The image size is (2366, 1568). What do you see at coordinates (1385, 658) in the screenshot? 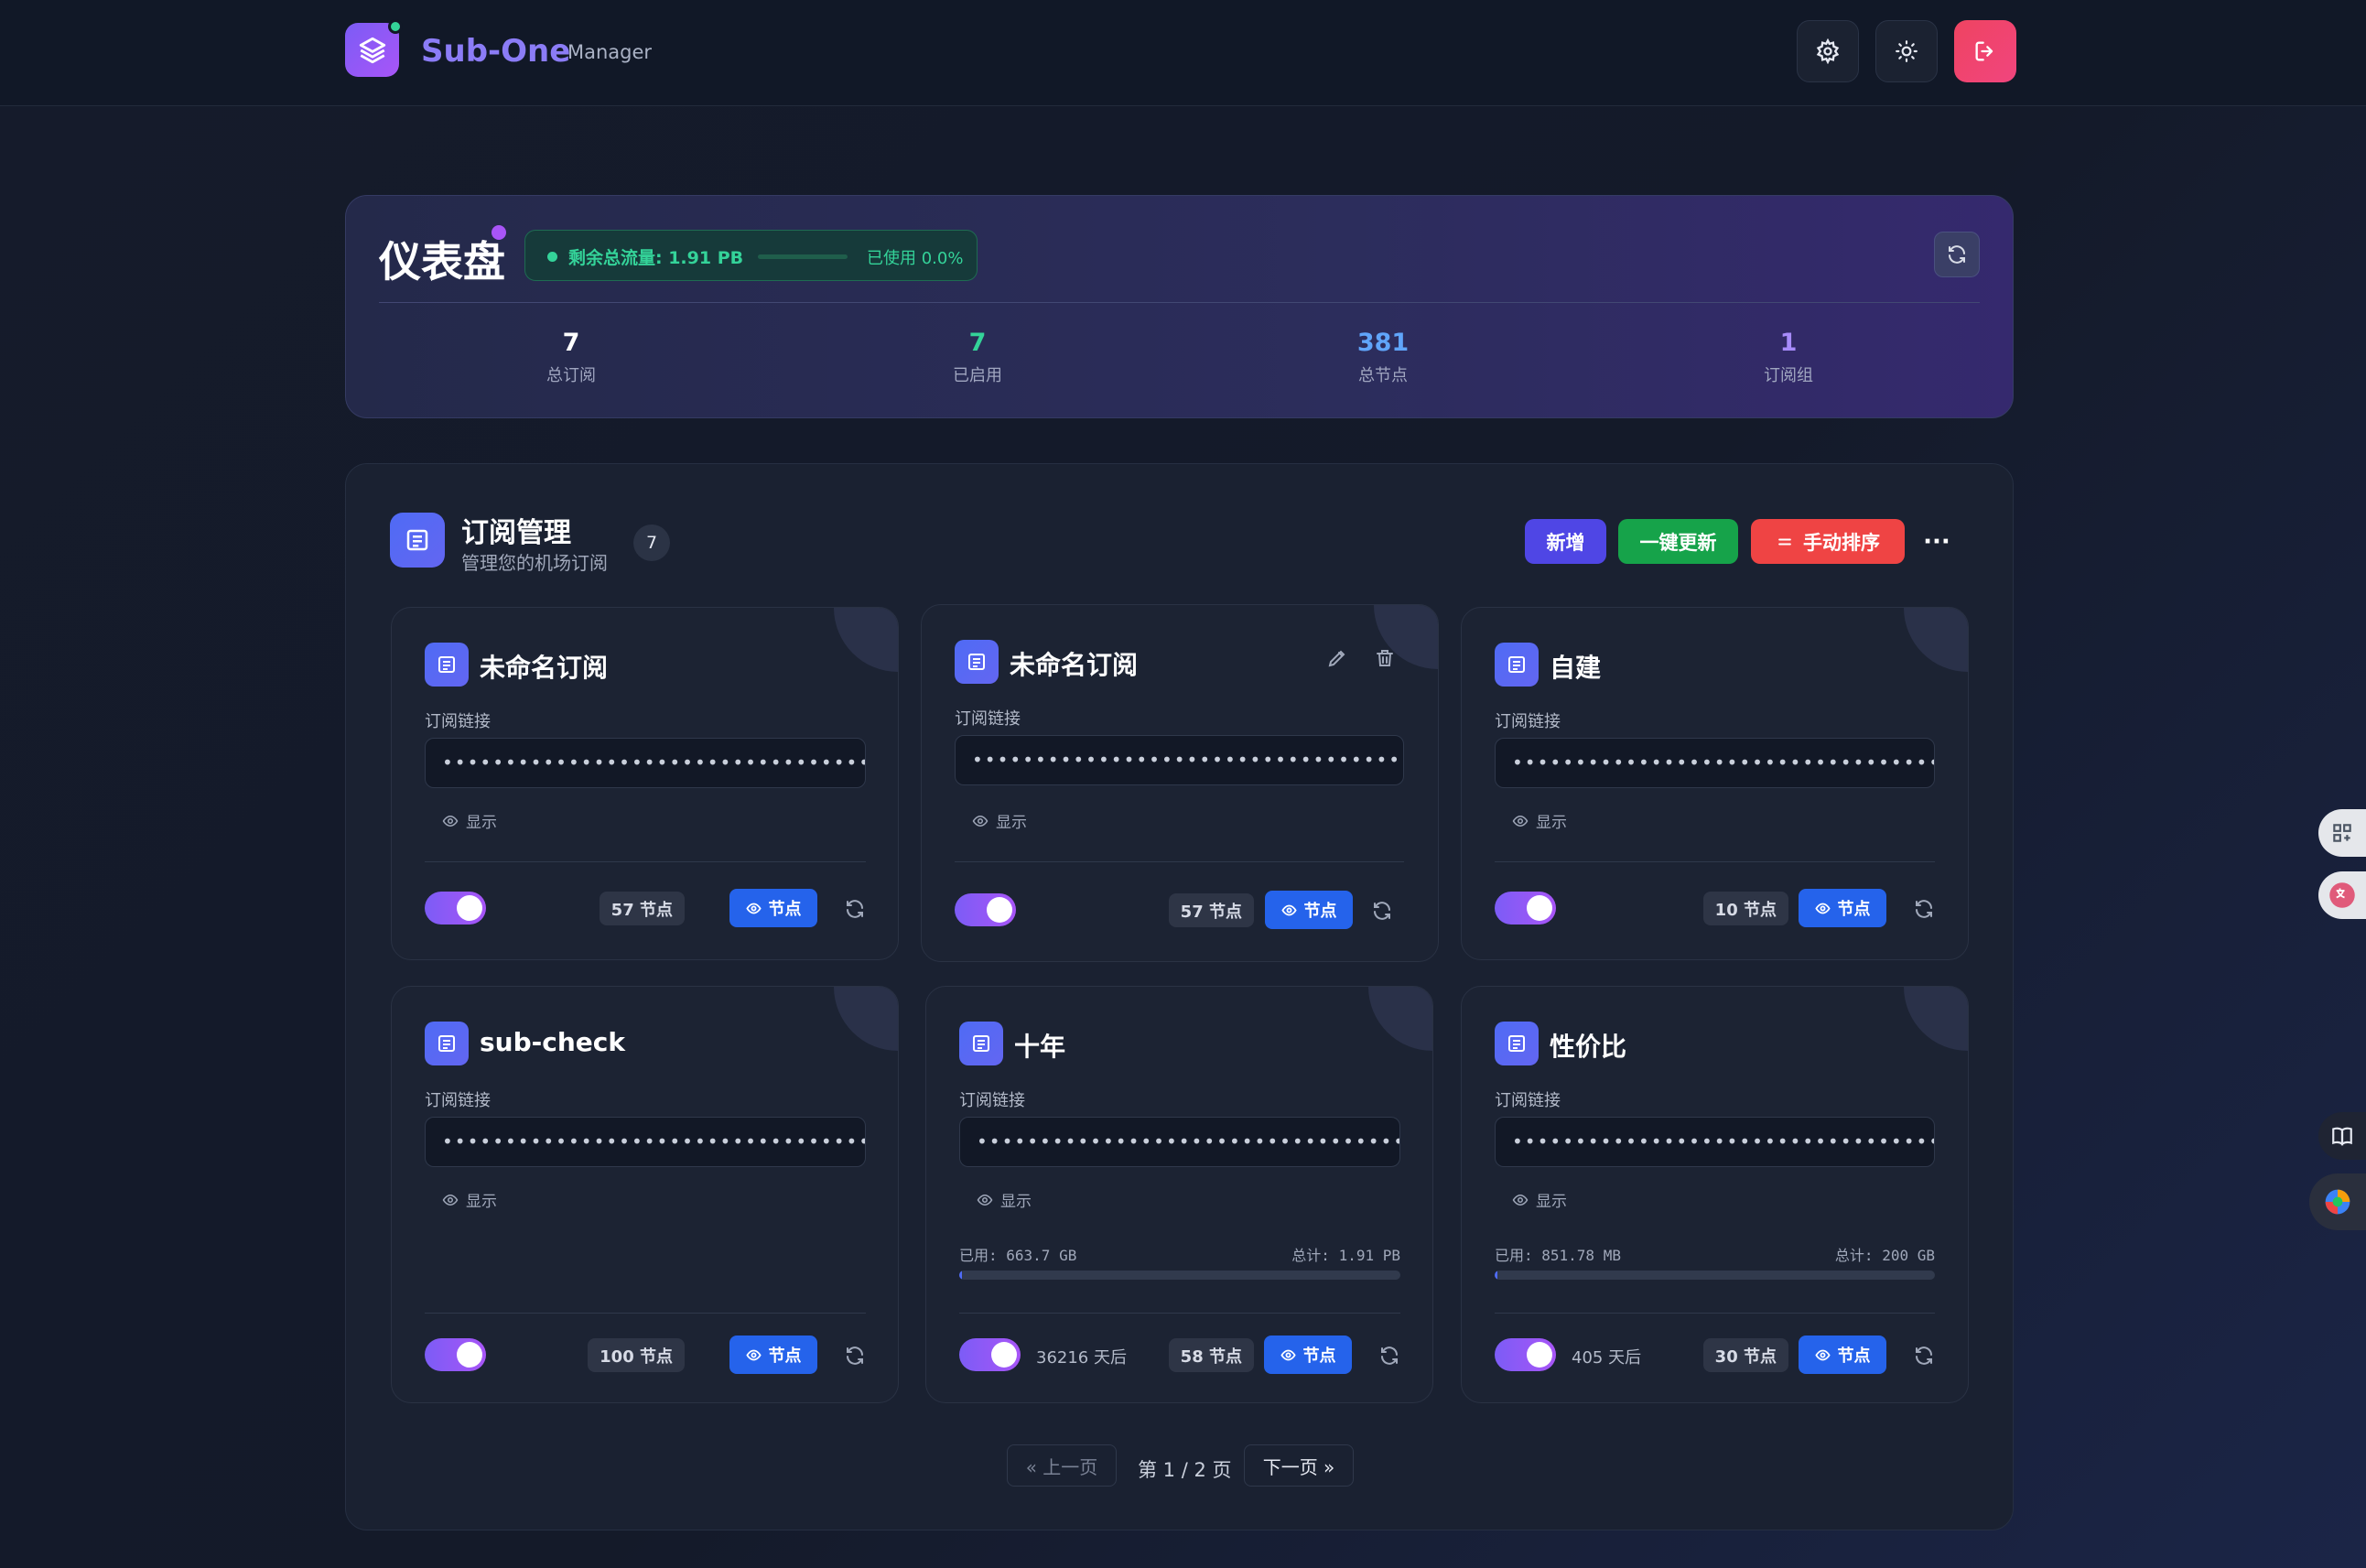
I see `delete-trash-icon` at bounding box center [1385, 658].